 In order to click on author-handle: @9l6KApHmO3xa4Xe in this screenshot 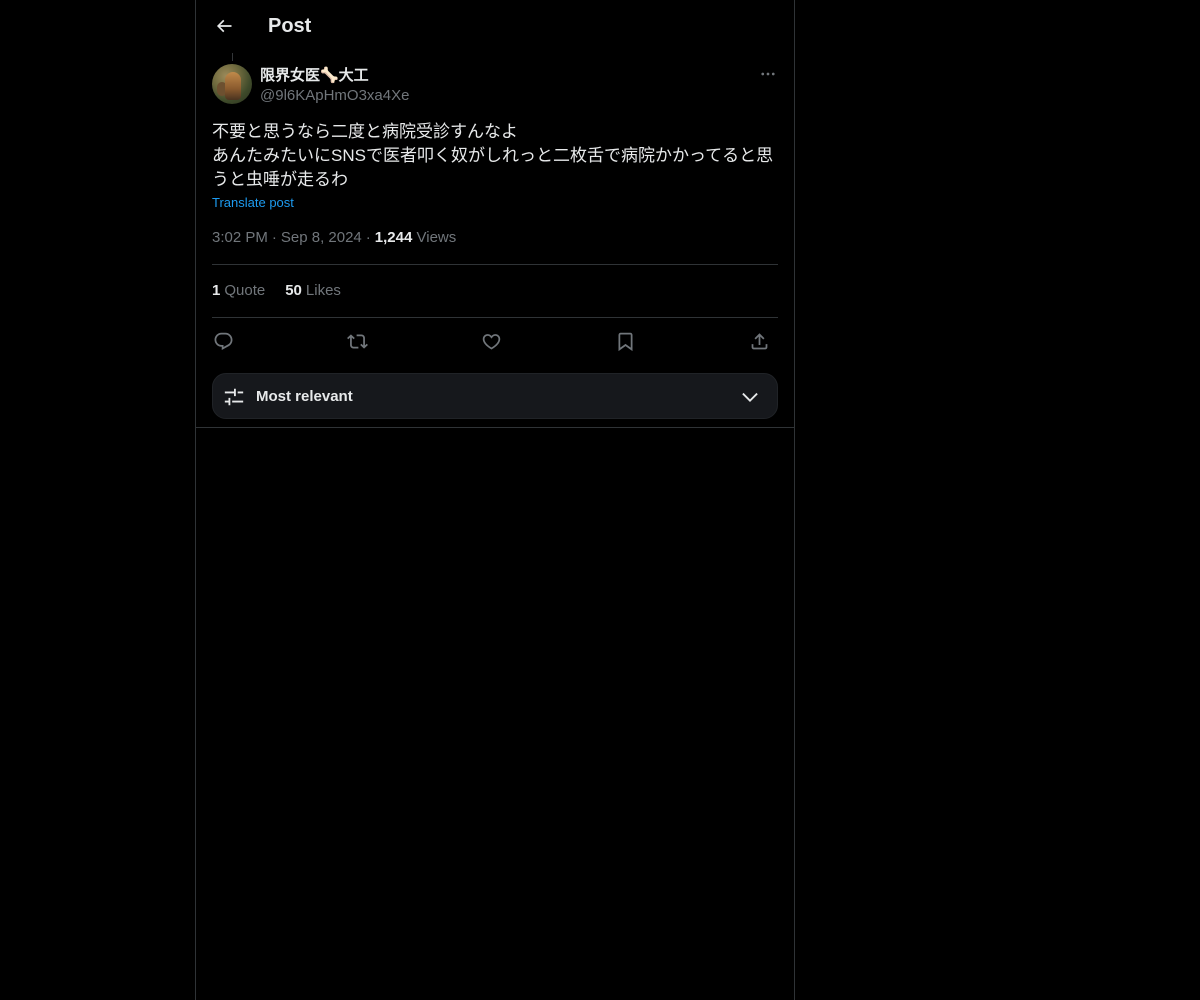, I will do `click(334, 96)`.